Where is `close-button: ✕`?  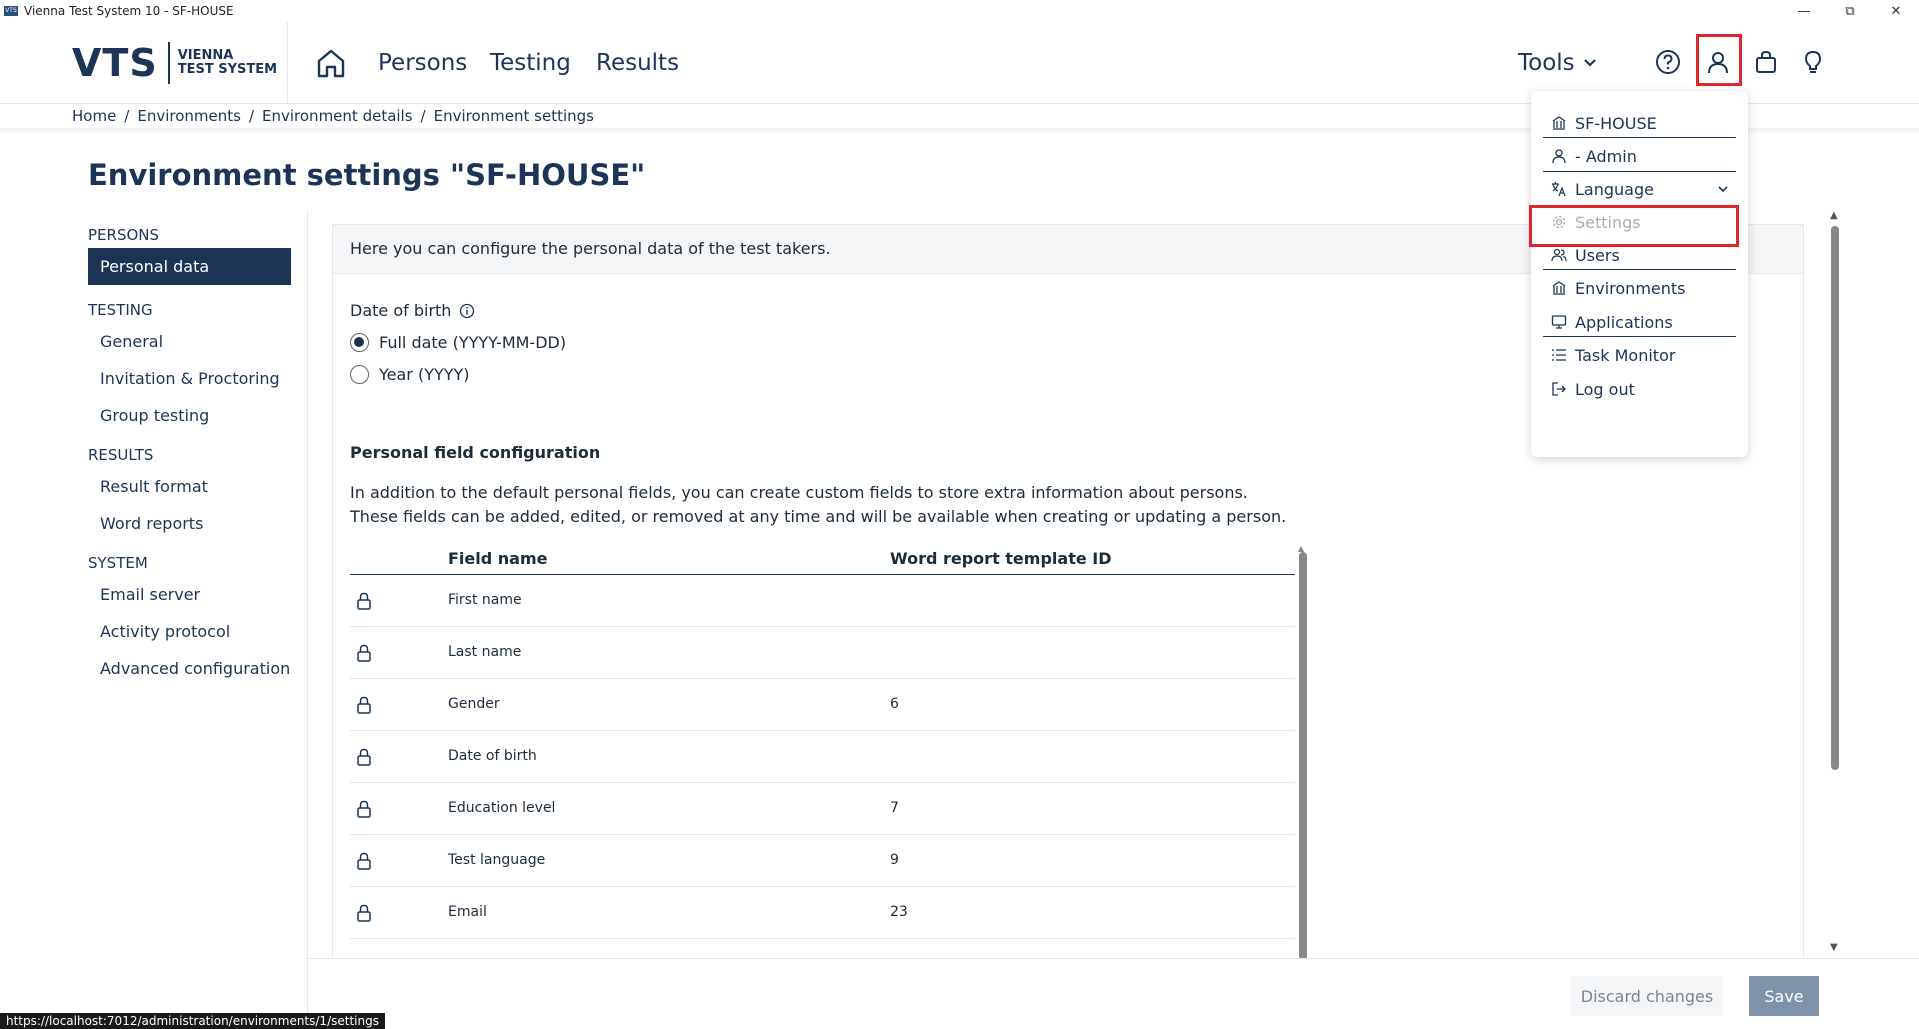 close-button: ✕ is located at coordinates (1896, 11).